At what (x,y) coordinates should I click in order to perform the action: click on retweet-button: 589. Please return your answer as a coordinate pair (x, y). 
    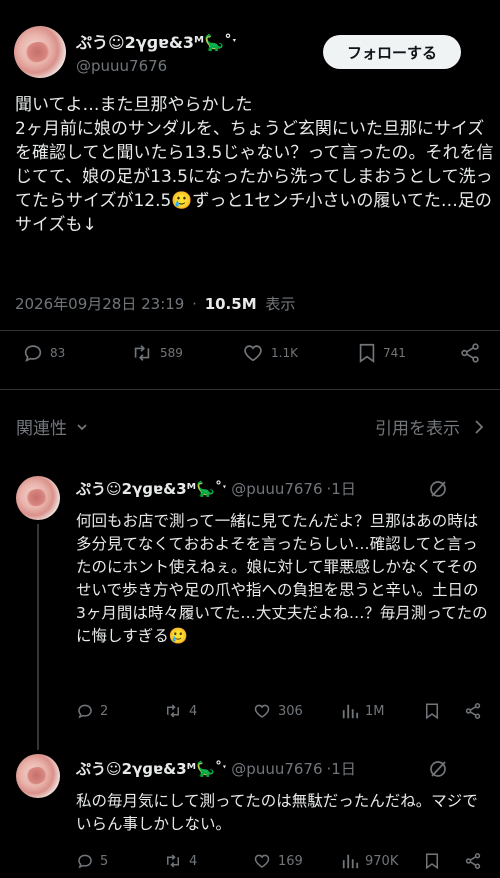
    Looking at the image, I should click on (156, 353).